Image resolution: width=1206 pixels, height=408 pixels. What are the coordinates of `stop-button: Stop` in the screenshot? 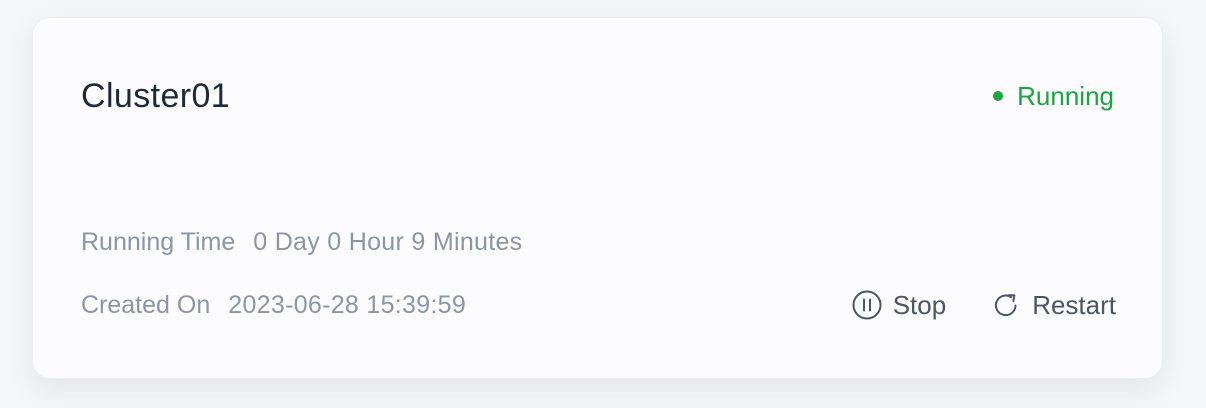 It's located at (899, 305).